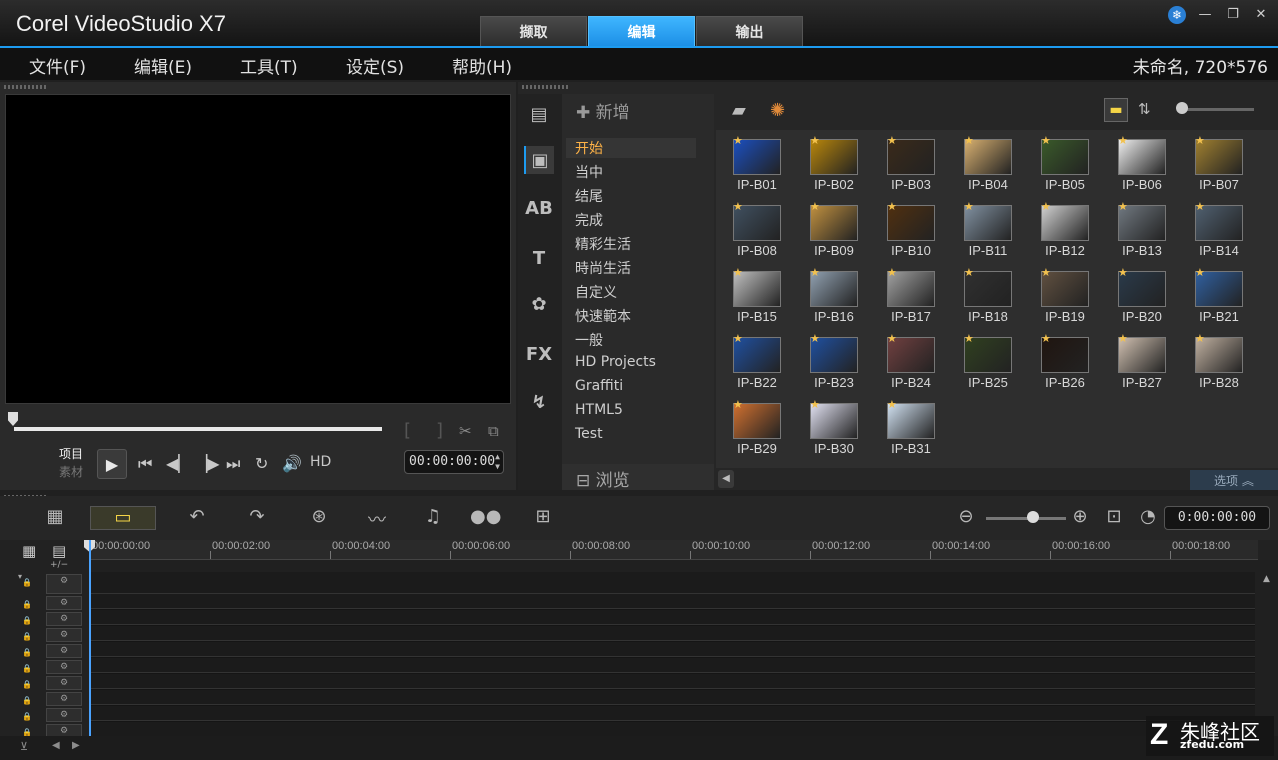  Describe the element at coordinates (539, 304) in the screenshot. I see `graphic-icon: ✿` at that location.